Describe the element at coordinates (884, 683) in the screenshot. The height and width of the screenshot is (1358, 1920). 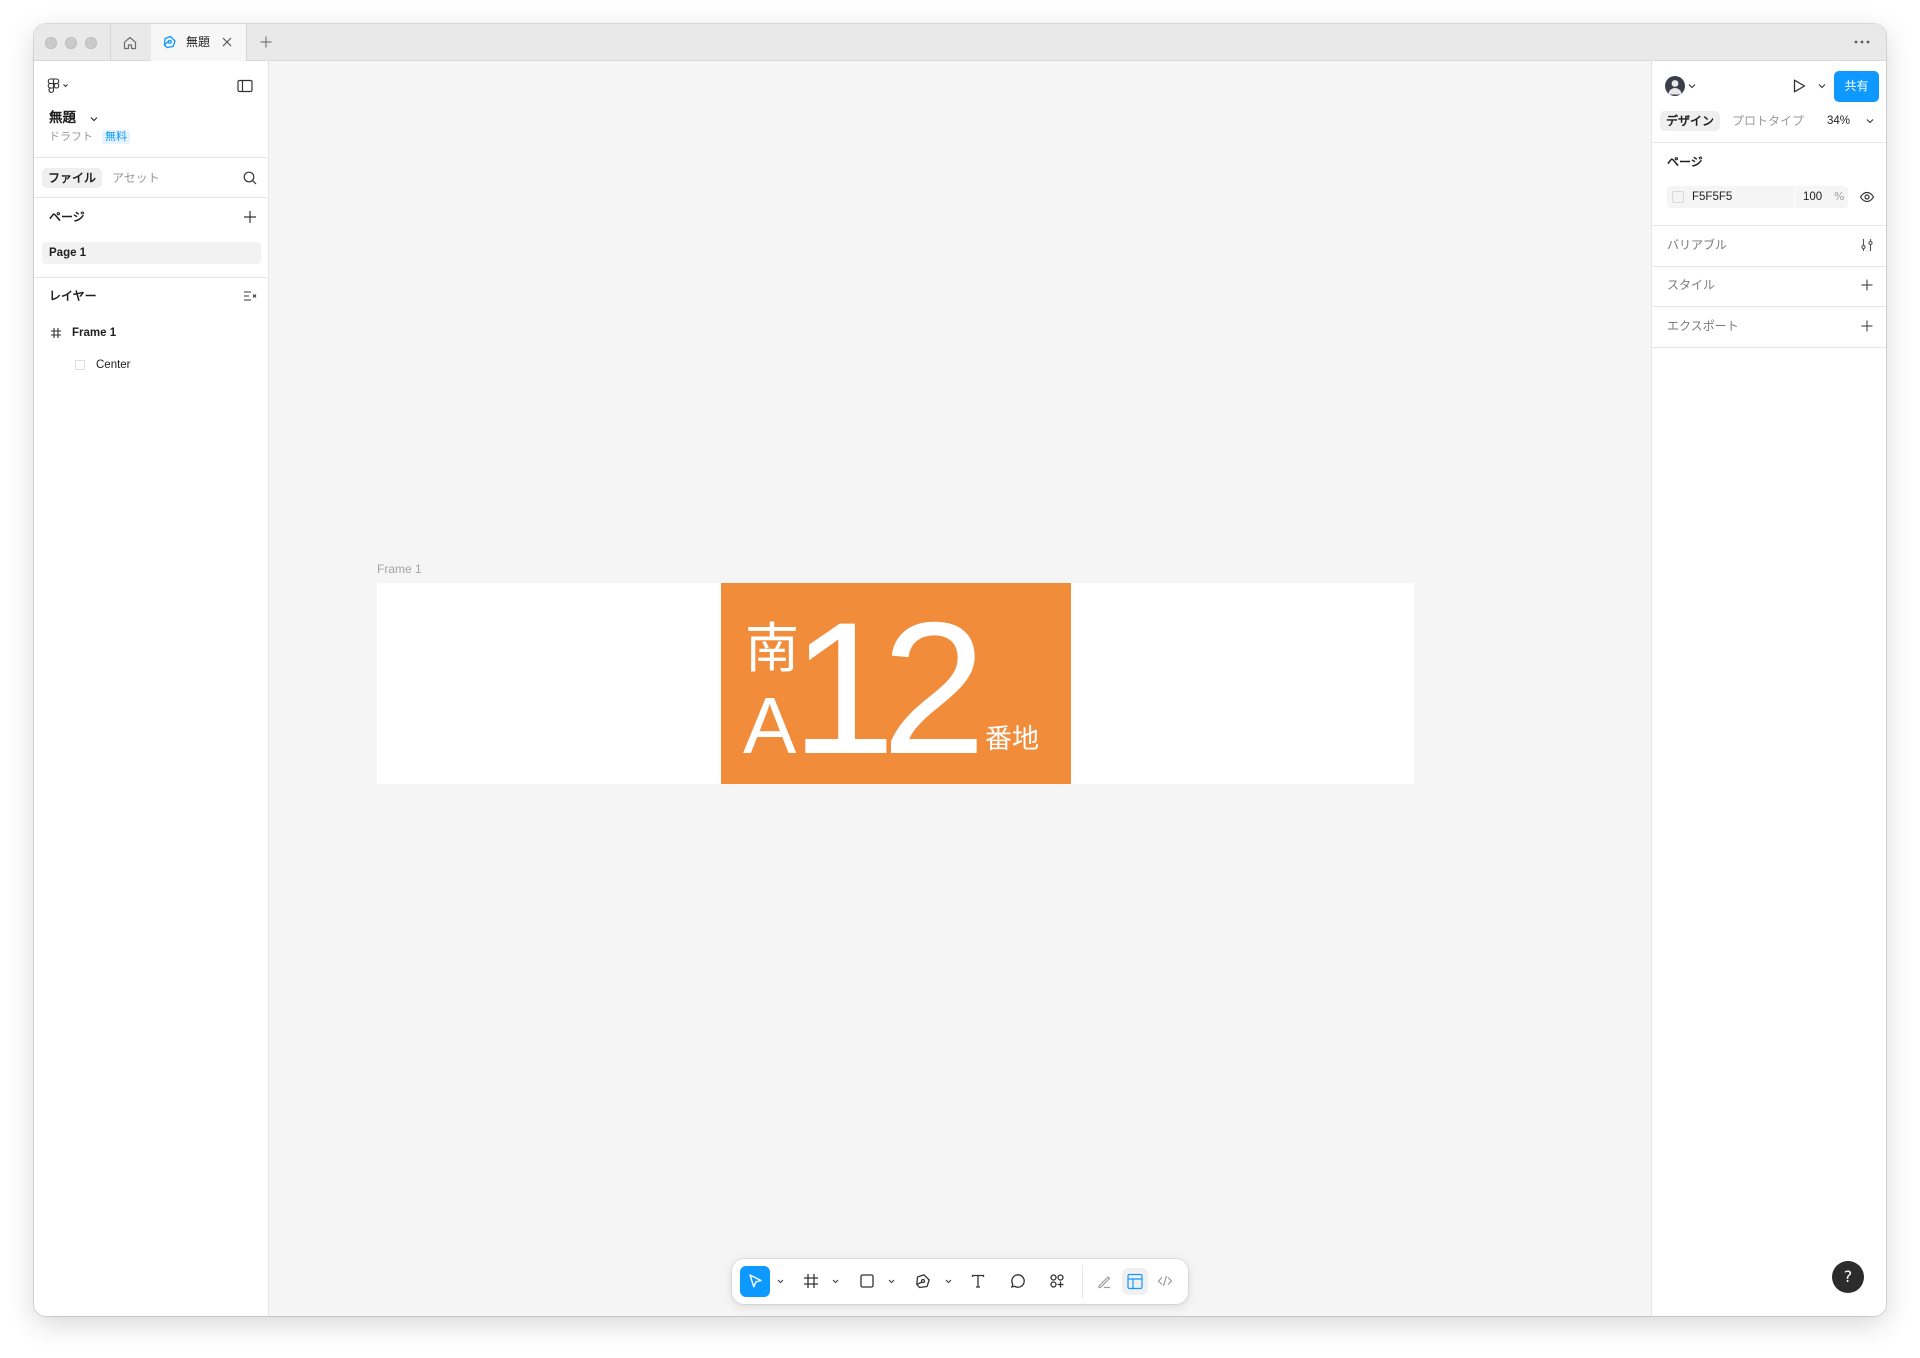
I see `sign-number: 12` at that location.